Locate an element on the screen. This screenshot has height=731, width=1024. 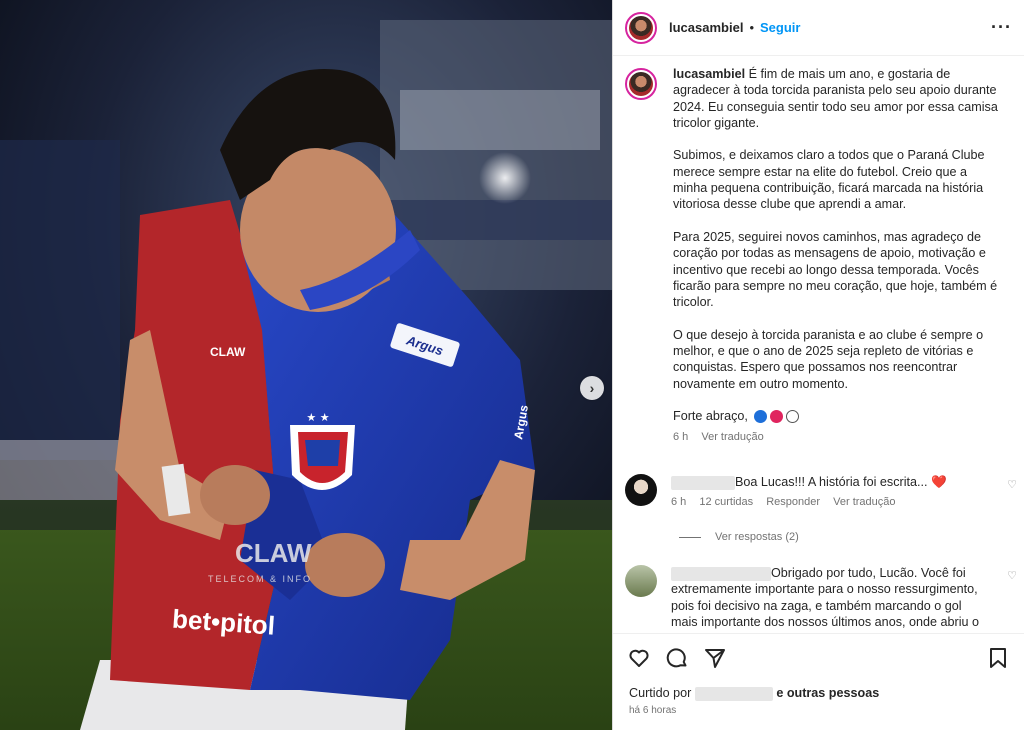
sub-sponsor: TELECOM & INFO is located at coordinates (260, 579).